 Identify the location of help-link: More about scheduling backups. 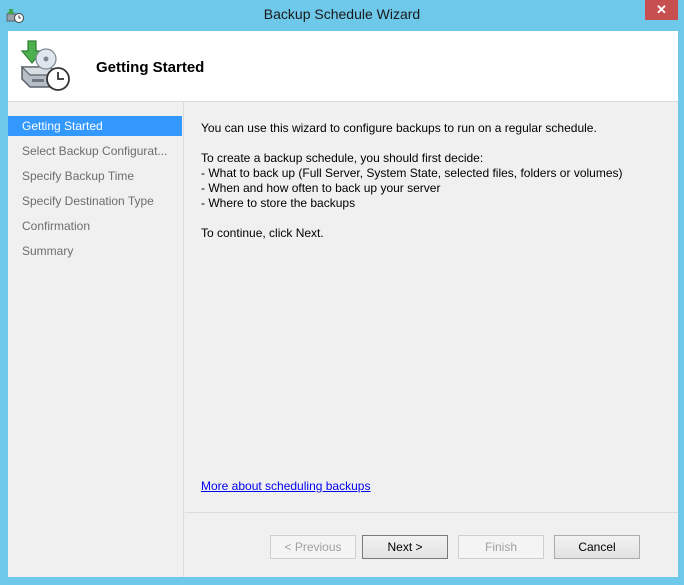
(285, 486).